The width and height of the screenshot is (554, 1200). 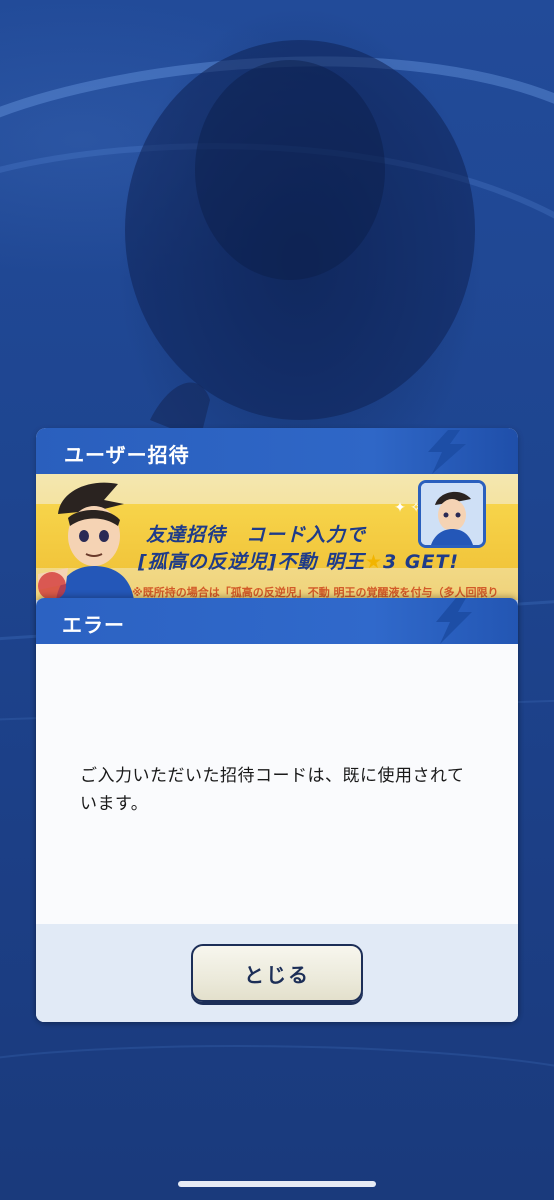 I want to click on error-footer: とじる, so click(x=277, y=973).